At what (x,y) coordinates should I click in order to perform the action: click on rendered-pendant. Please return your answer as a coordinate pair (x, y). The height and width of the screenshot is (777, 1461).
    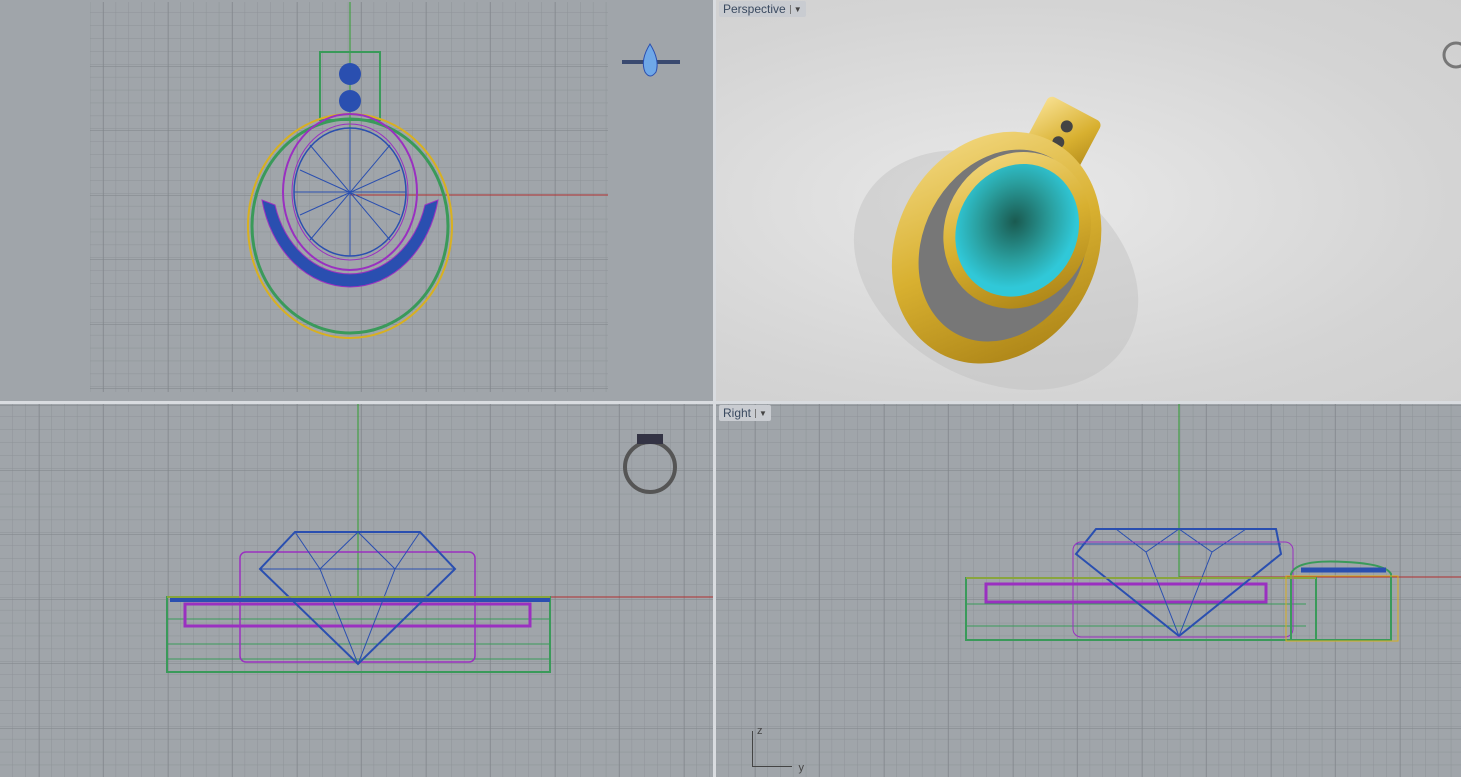
    Looking at the image, I should click on (996, 243).